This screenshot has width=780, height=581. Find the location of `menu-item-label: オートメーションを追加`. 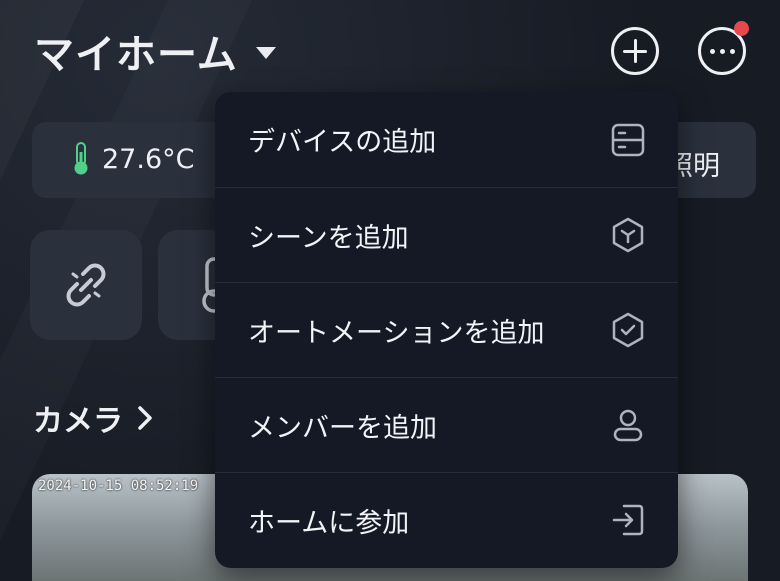

menu-item-label: オートメーションを追加 is located at coordinates (396, 333).